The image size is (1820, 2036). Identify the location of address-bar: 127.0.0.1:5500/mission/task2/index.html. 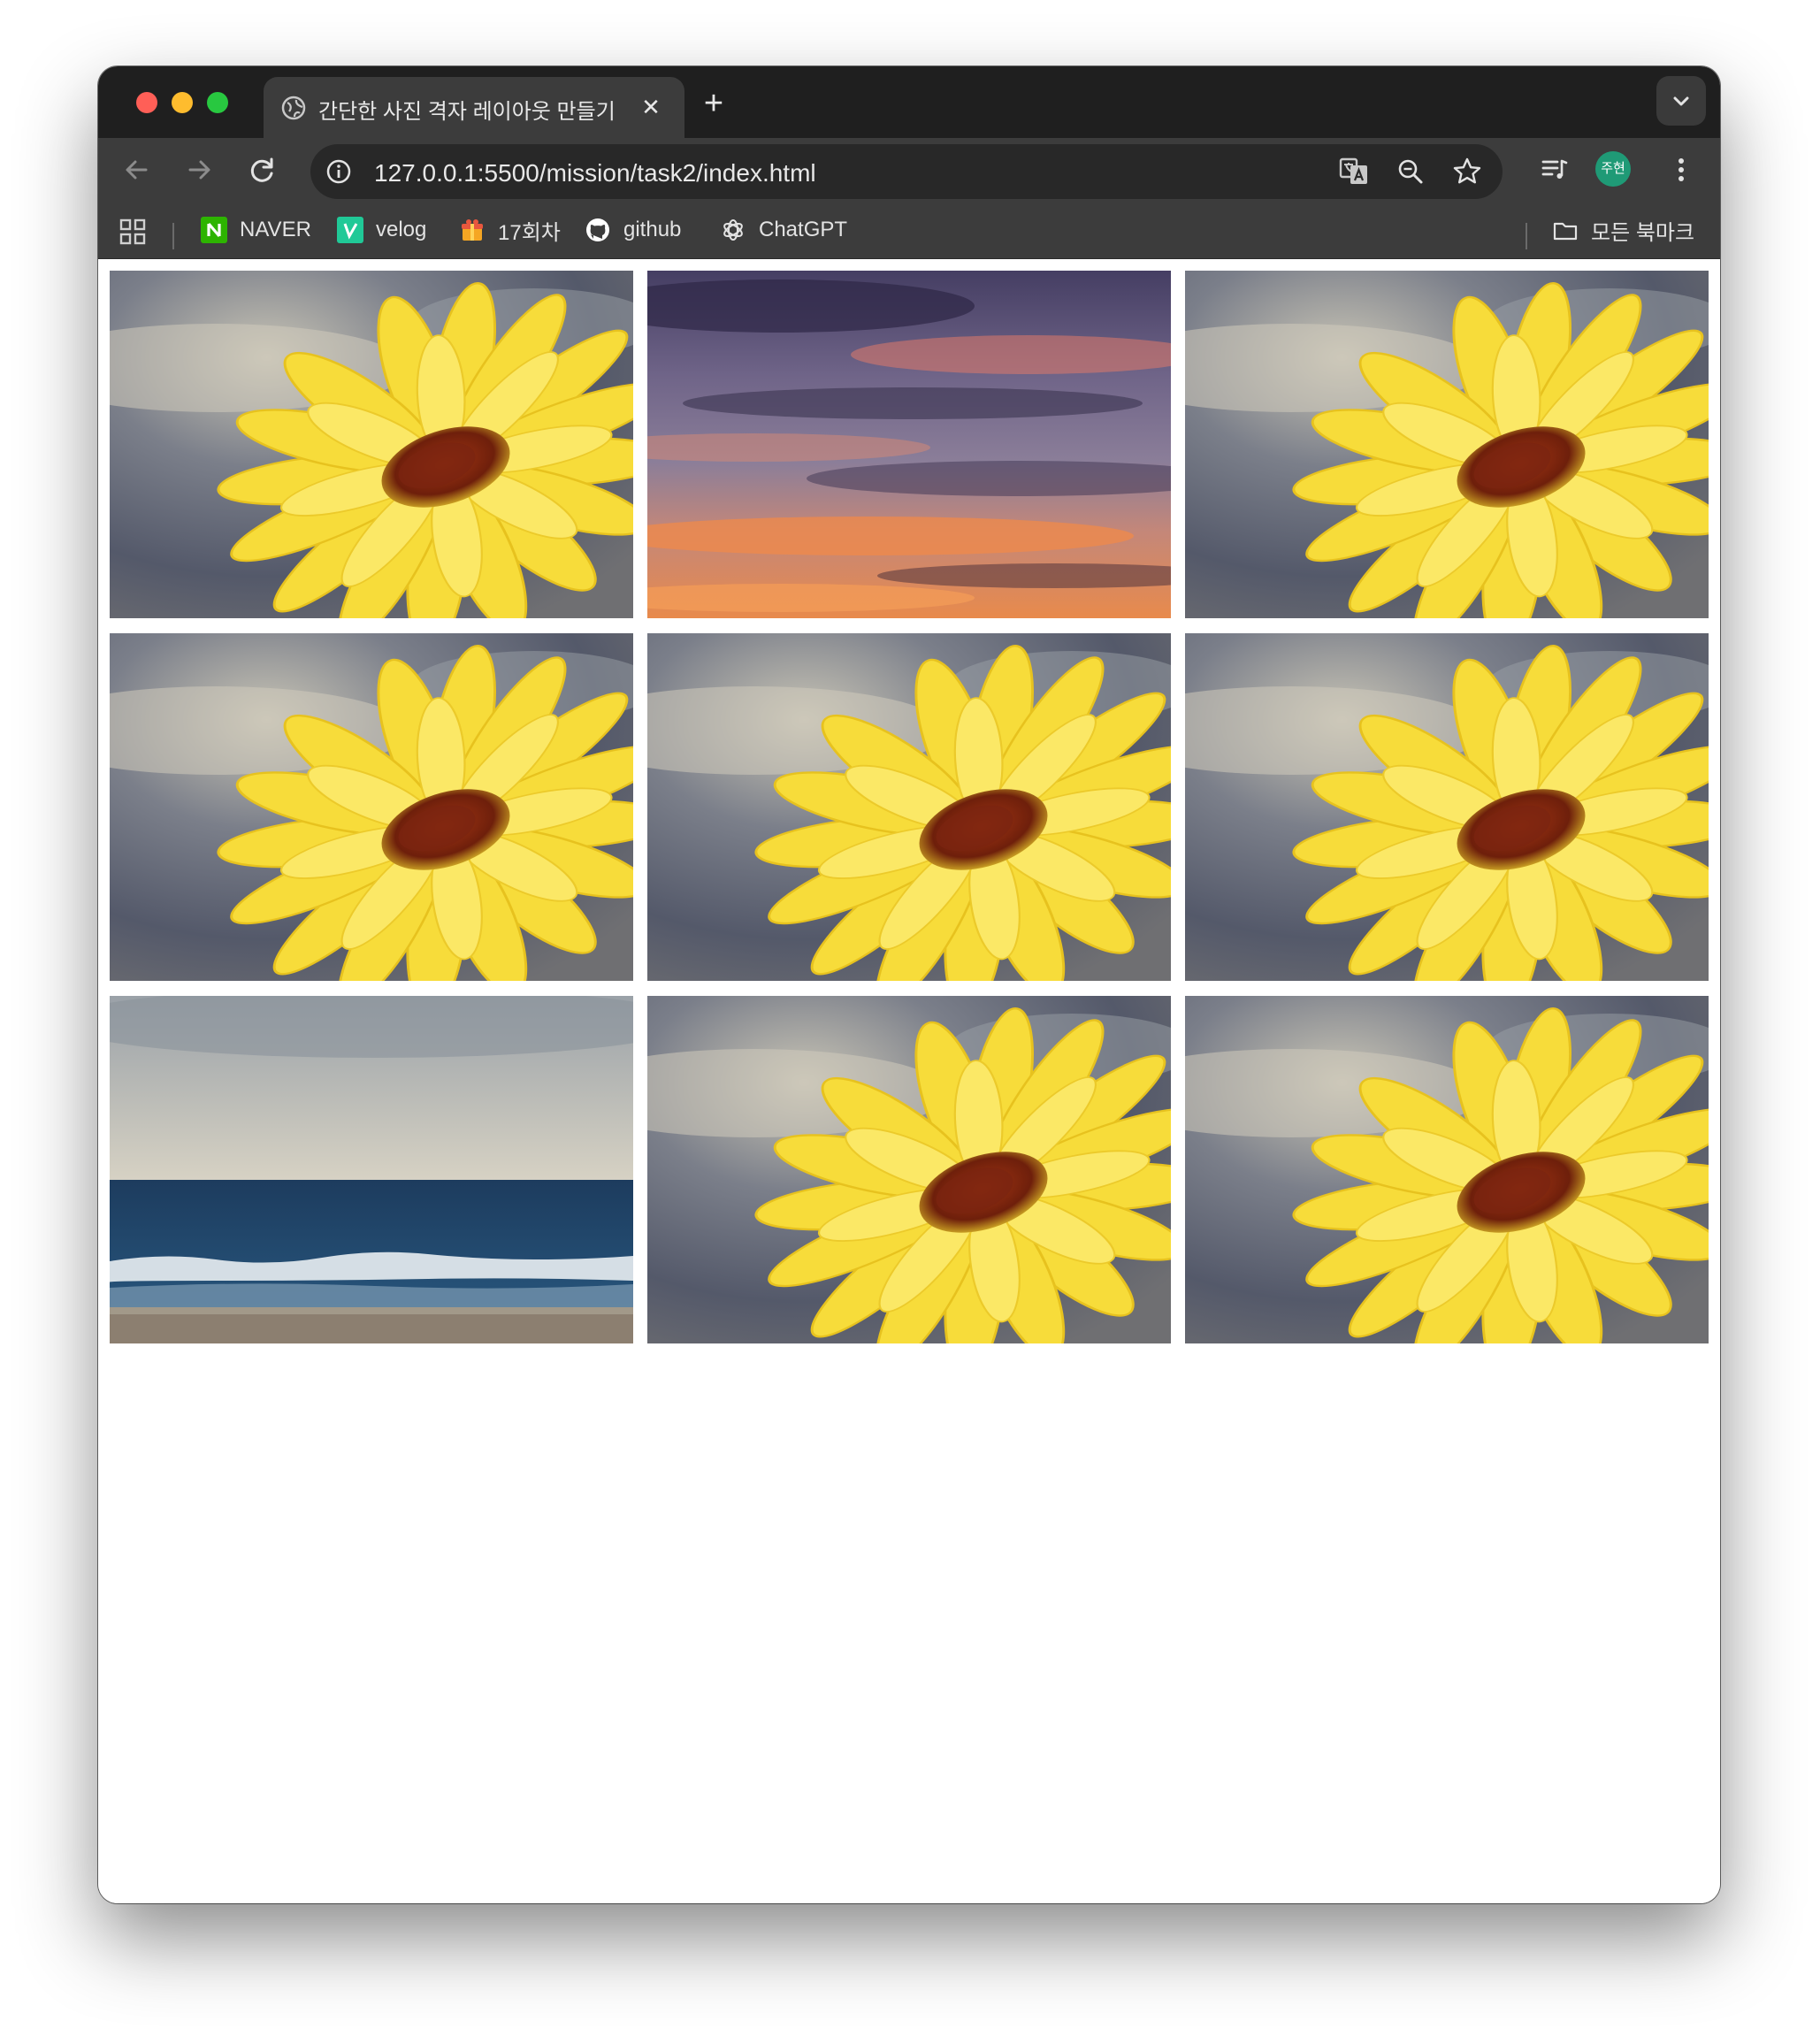
(906, 171).